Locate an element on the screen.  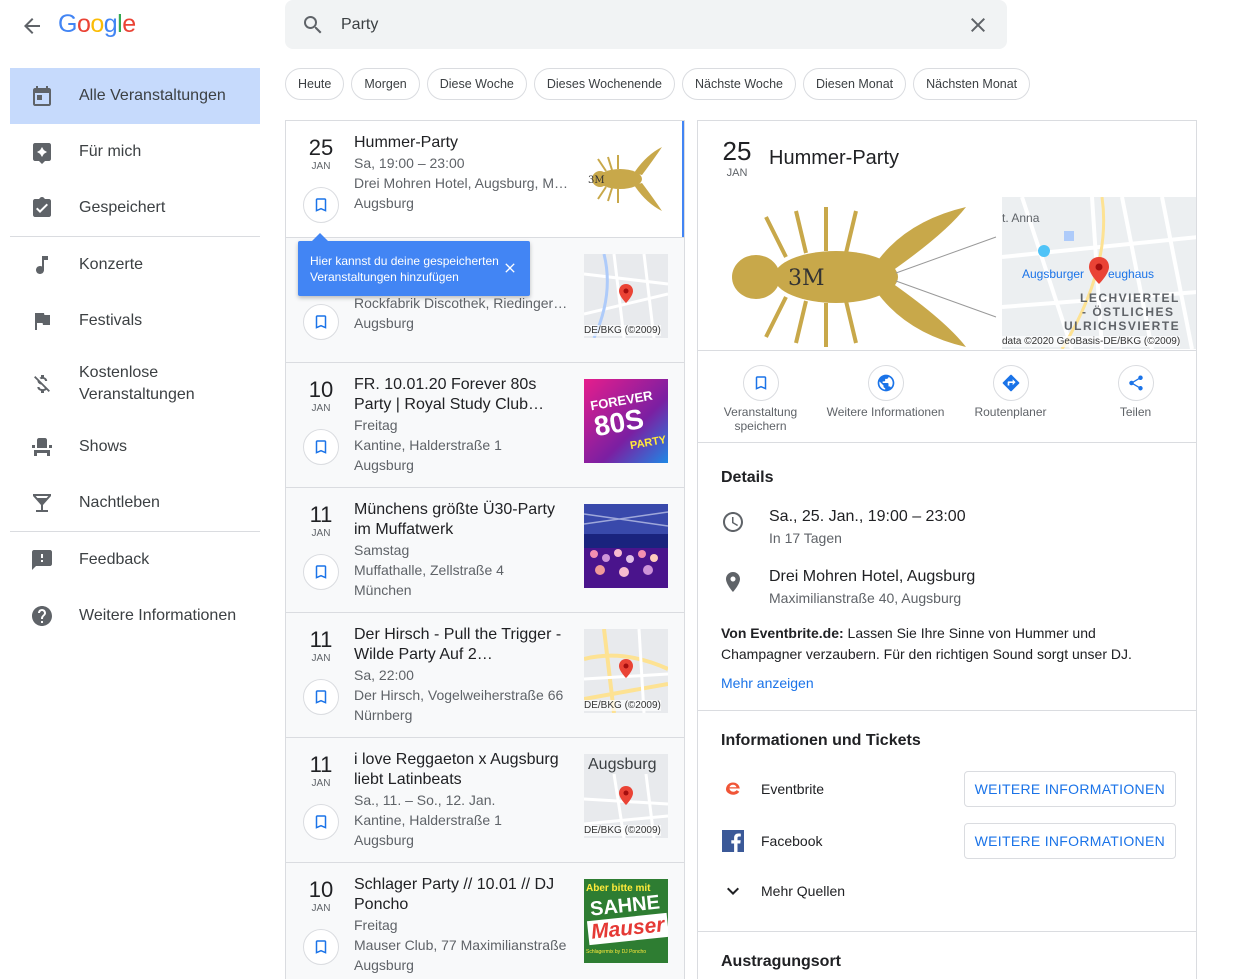
search-bar: Party is located at coordinates (646, 24).